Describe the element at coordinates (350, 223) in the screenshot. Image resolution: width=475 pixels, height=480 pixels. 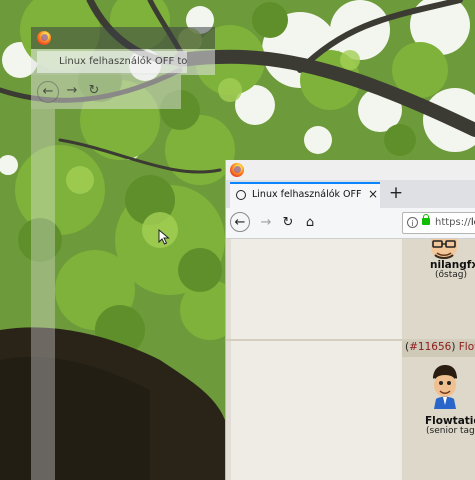
I see `navigation-toolbar: ← → ↻ ⌂ i https://lo` at that location.